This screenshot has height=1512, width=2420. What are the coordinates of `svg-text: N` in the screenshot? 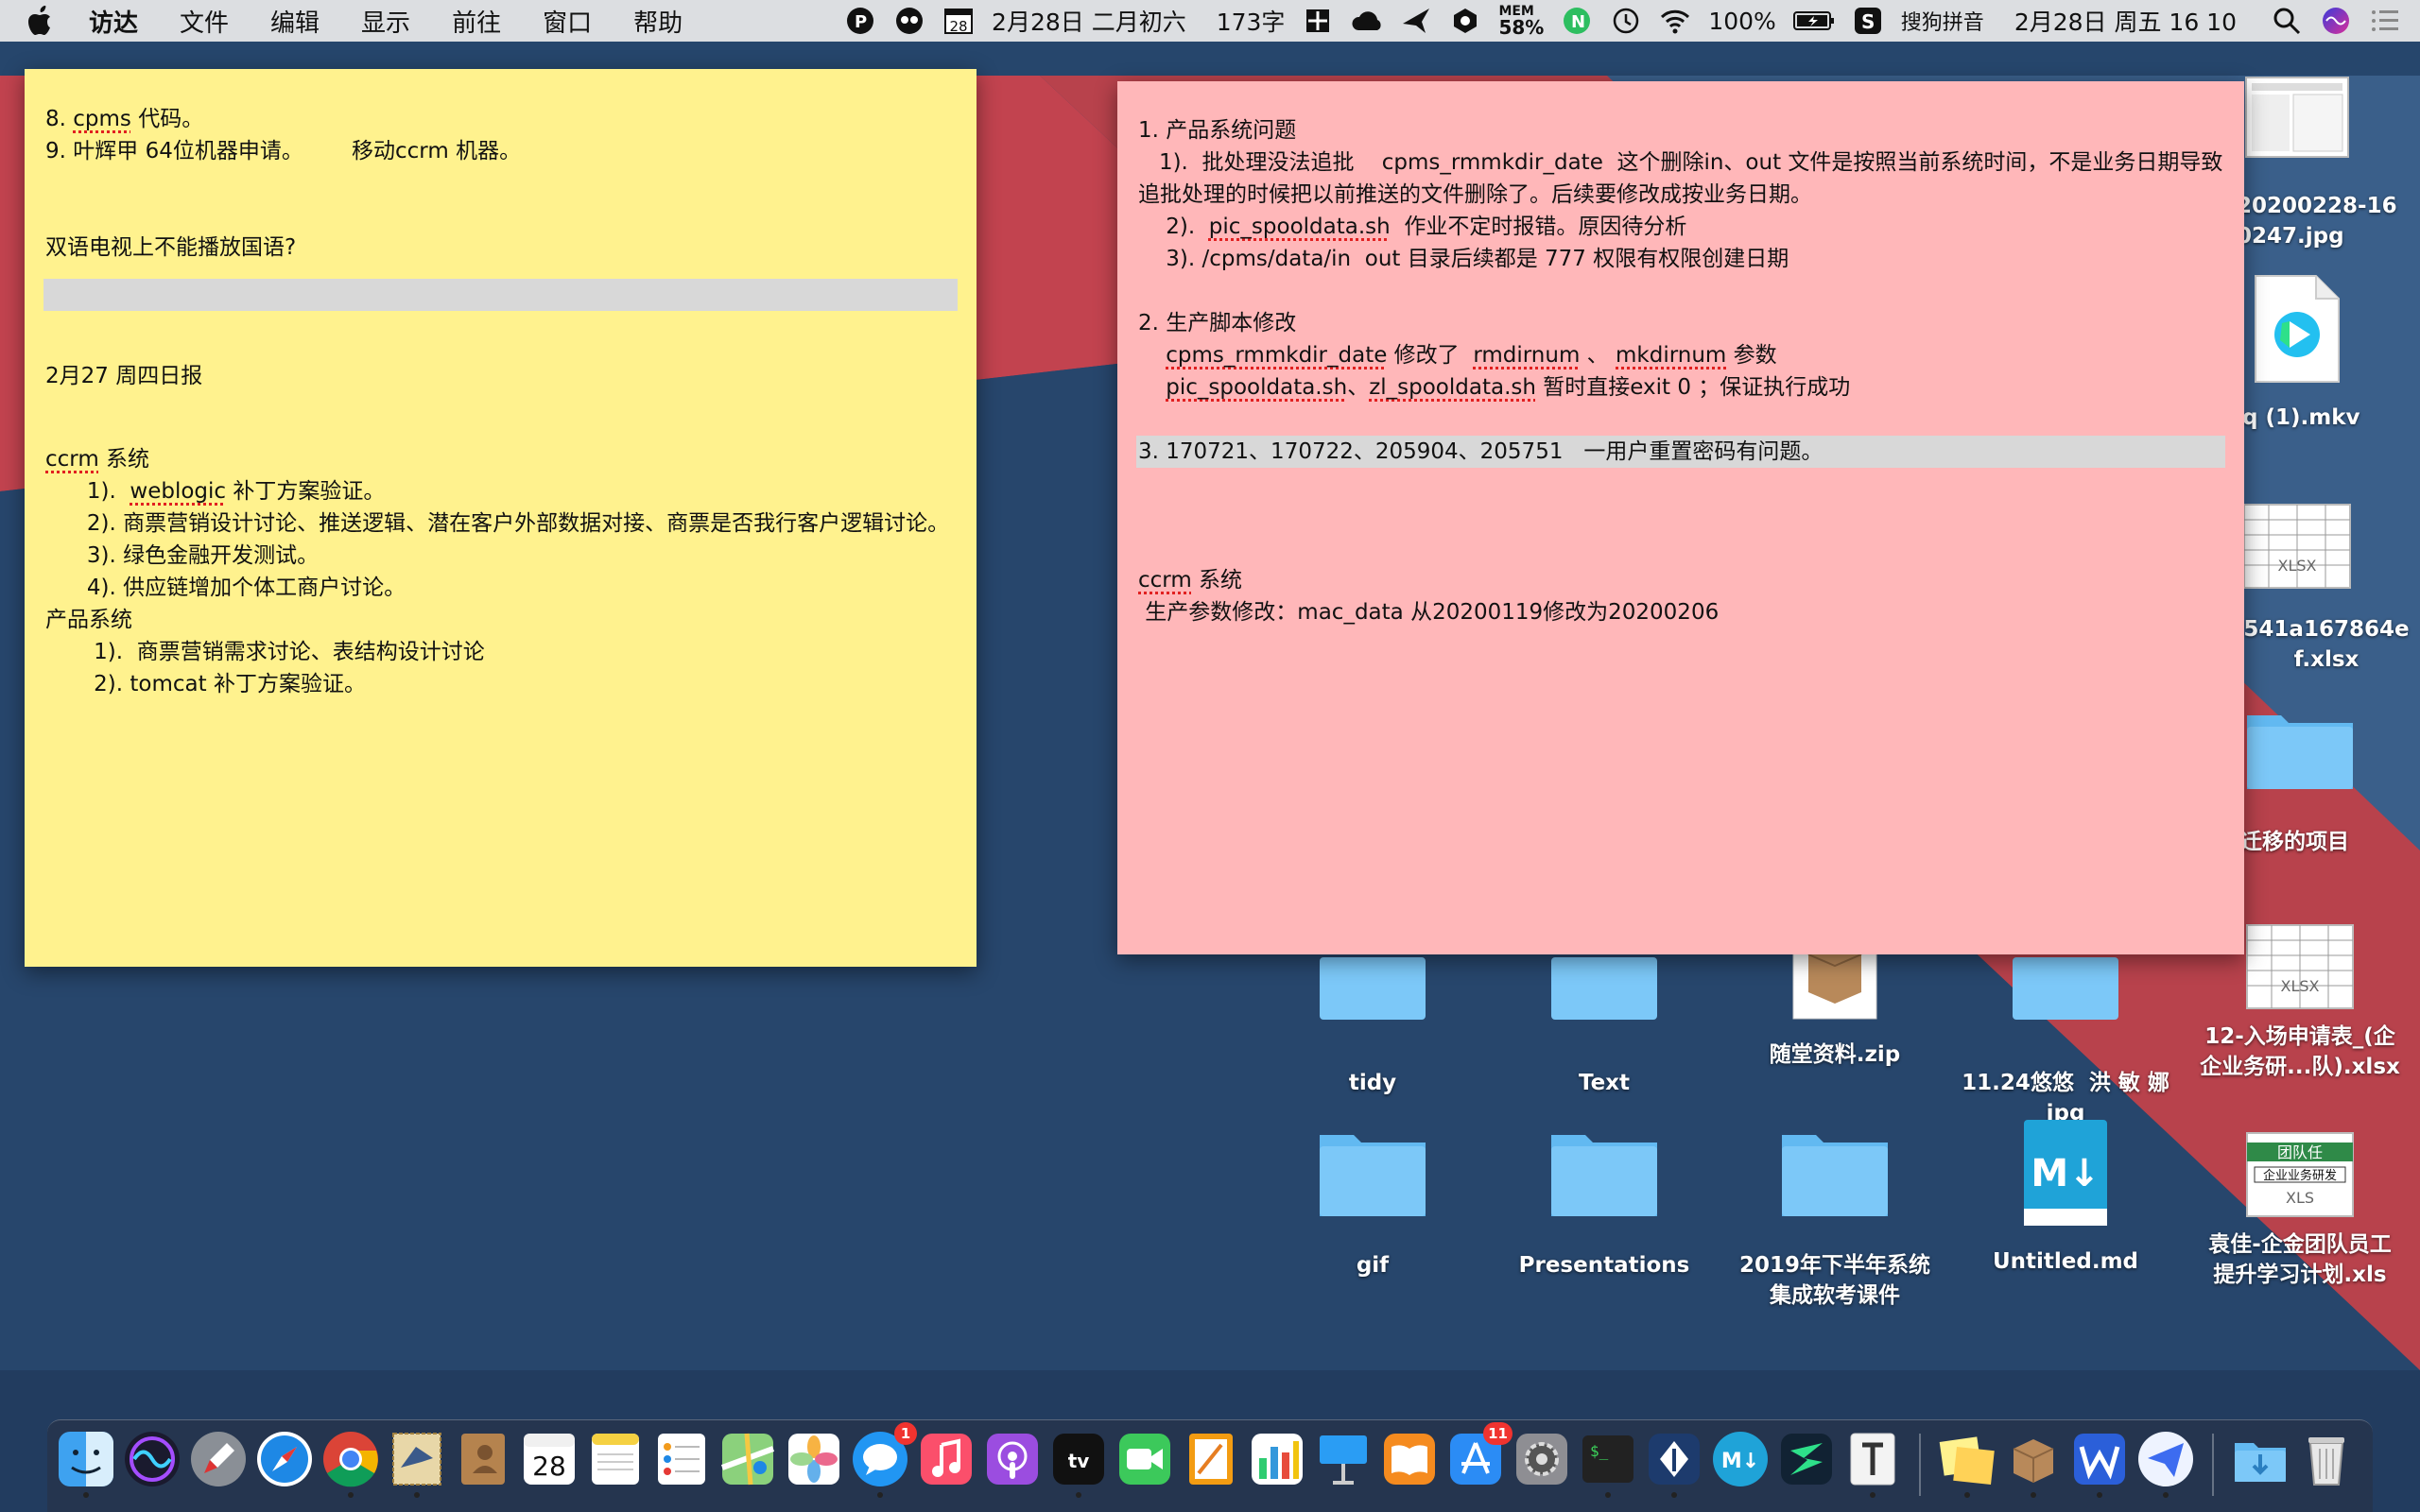 It's located at (1578, 22).